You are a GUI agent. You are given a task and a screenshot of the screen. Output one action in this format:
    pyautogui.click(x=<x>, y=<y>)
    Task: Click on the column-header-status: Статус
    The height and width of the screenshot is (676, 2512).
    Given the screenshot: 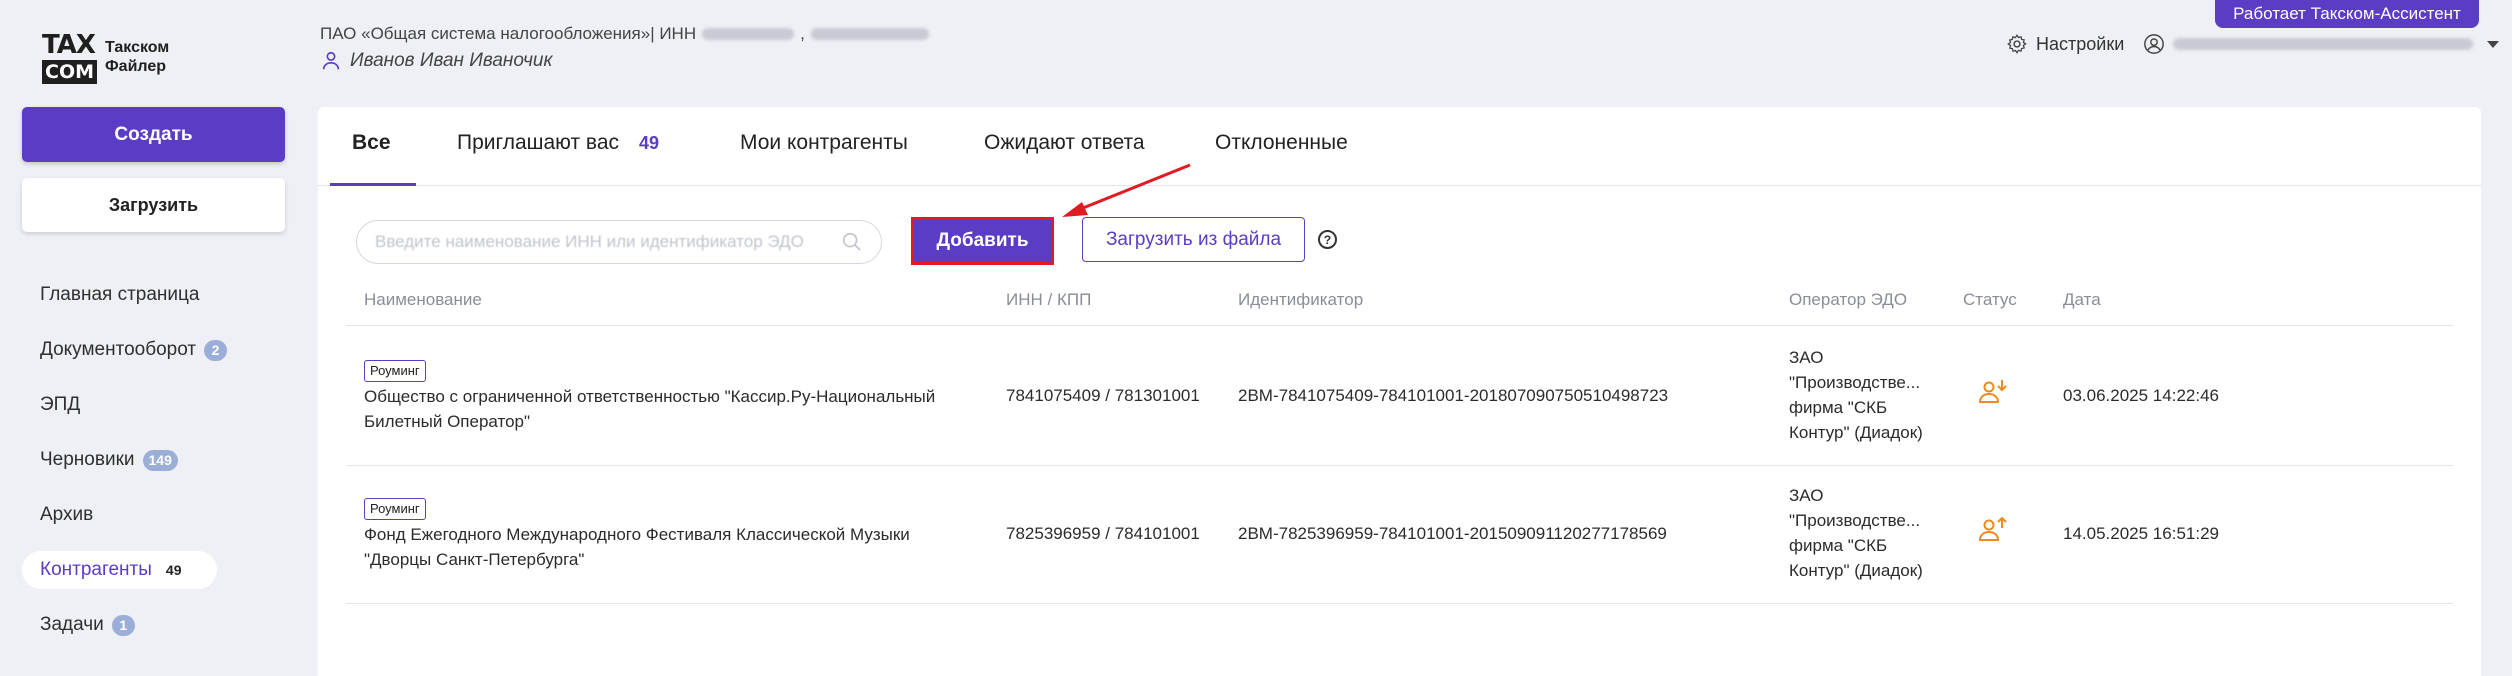 What is the action you would take?
    pyautogui.click(x=1990, y=300)
    